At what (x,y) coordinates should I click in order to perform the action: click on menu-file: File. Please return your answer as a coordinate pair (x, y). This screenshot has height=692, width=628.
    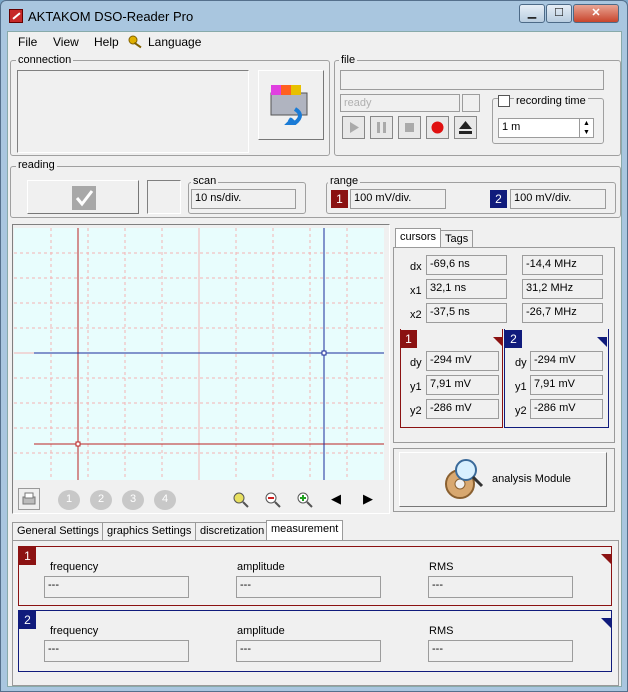
    Looking at the image, I should click on (27, 42).